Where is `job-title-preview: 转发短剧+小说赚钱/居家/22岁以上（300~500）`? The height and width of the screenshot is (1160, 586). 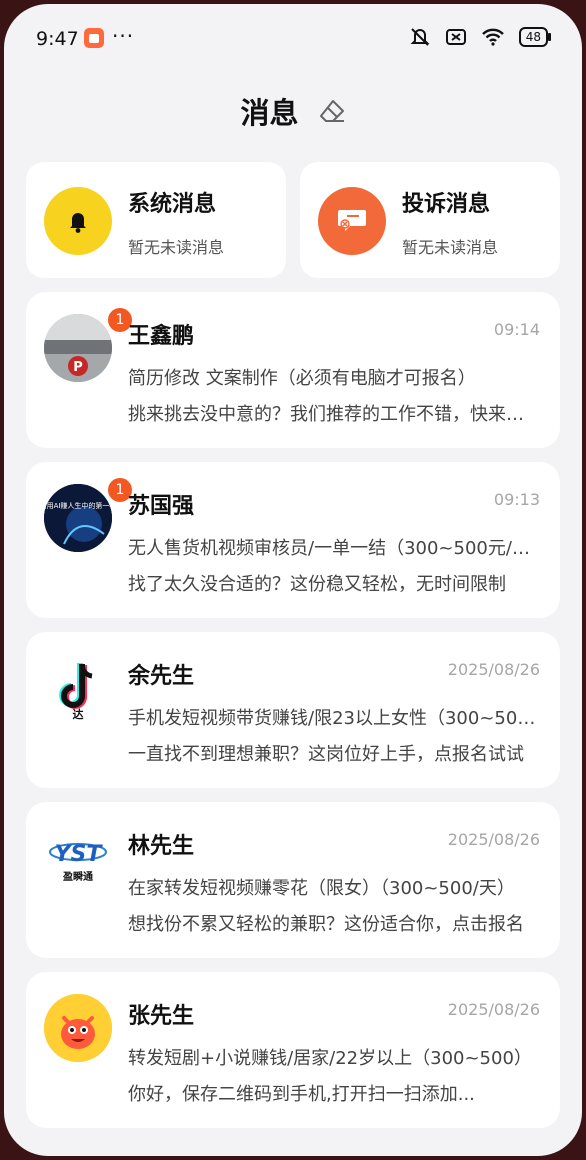 job-title-preview: 转发短剧+小说赚钱/居家/22岁以上（300~500） is located at coordinates (330, 1058).